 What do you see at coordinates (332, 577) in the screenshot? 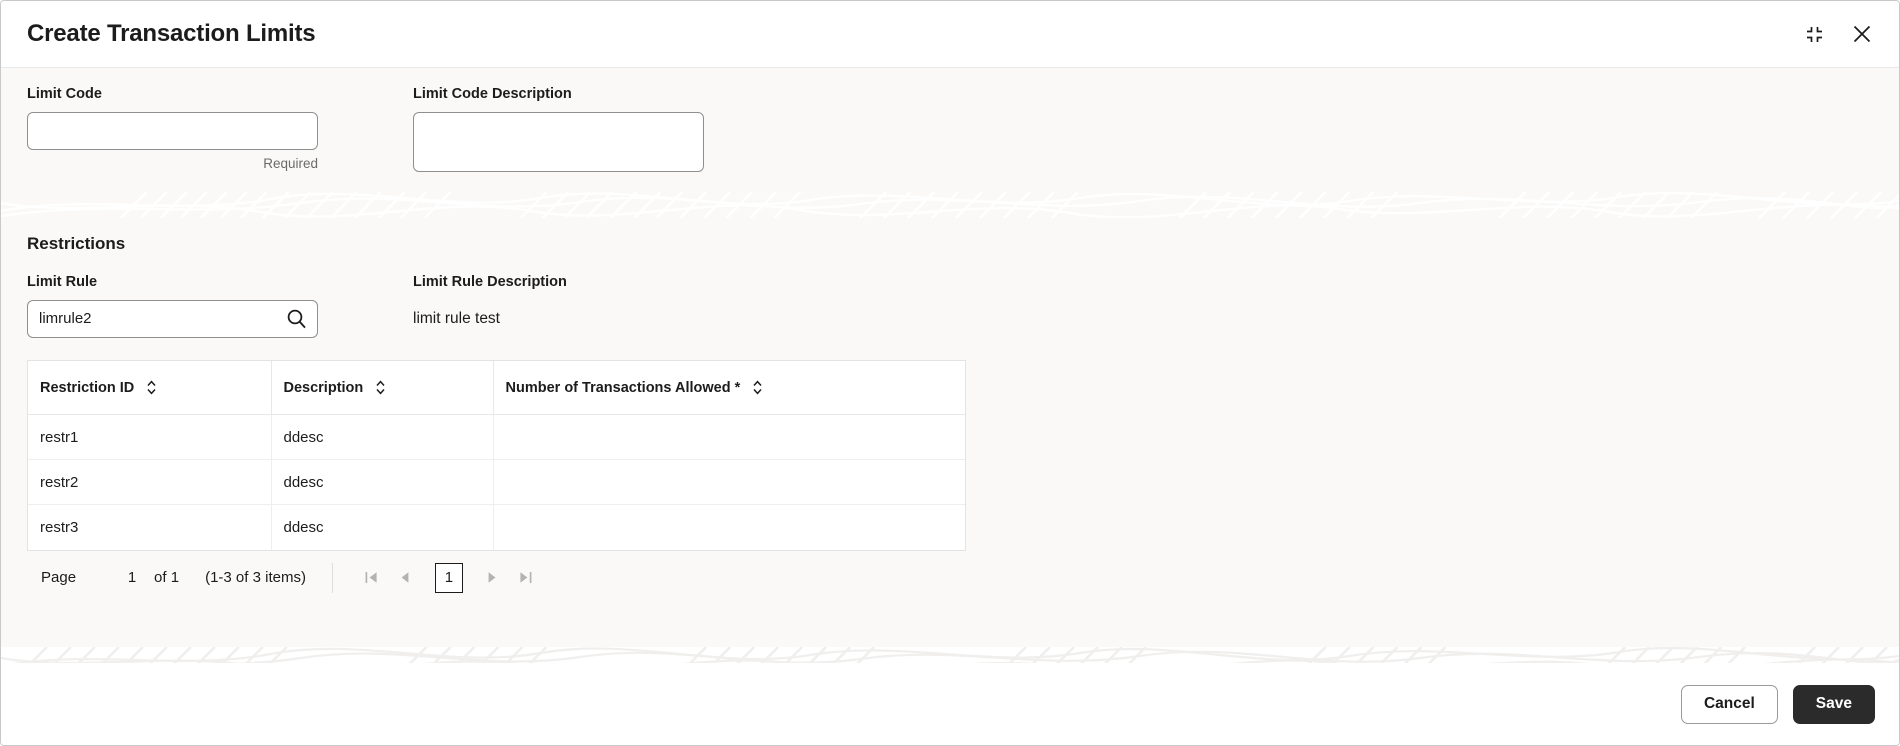
I see `pagination-divider` at bounding box center [332, 577].